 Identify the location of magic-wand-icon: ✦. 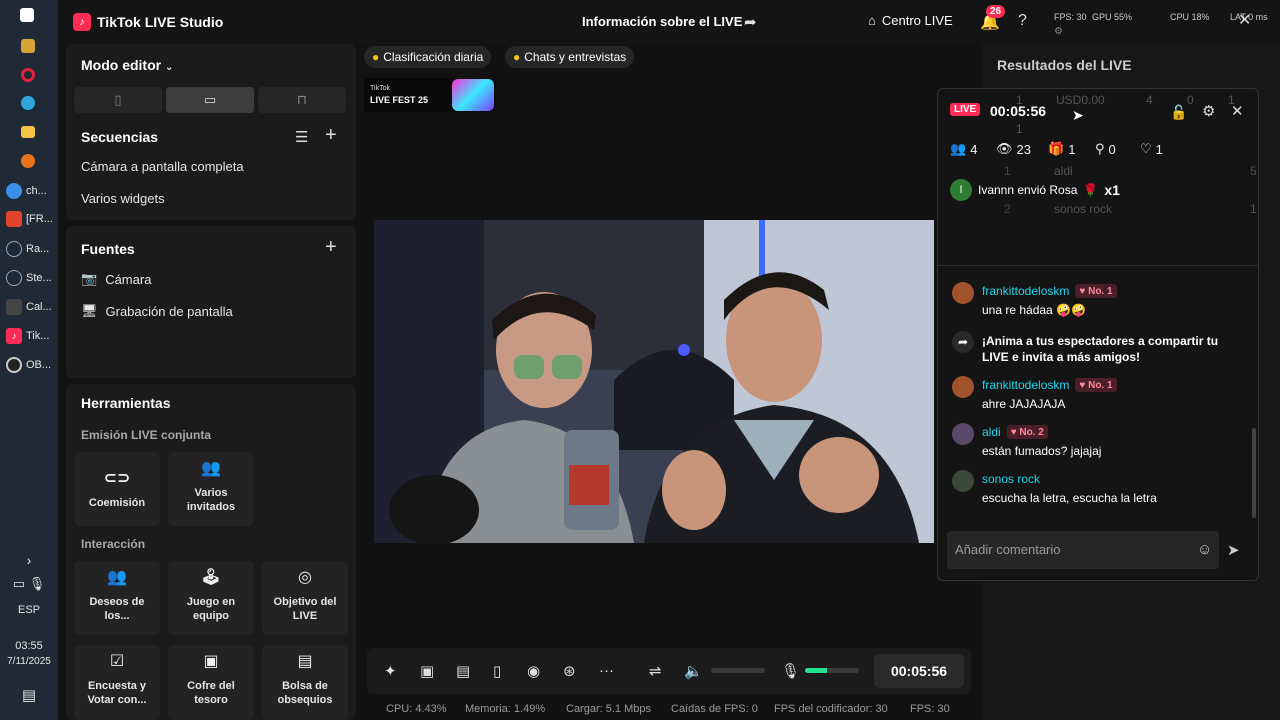
(390, 671).